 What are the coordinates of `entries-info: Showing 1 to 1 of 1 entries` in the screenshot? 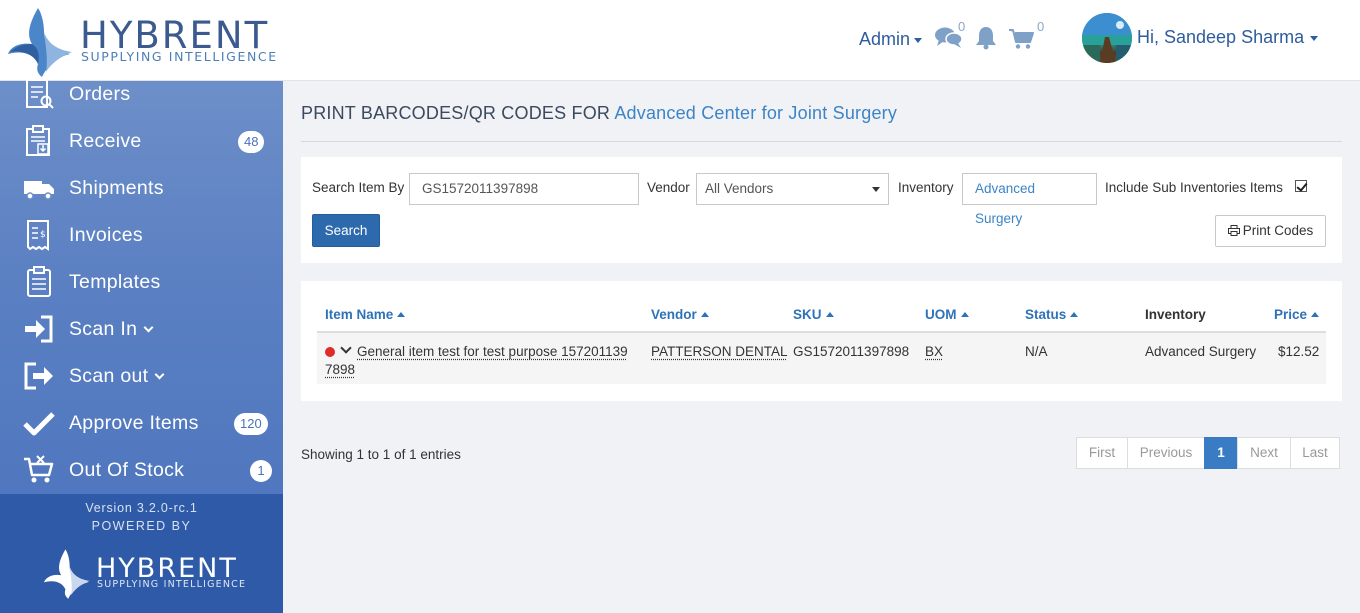 It's located at (381, 454).